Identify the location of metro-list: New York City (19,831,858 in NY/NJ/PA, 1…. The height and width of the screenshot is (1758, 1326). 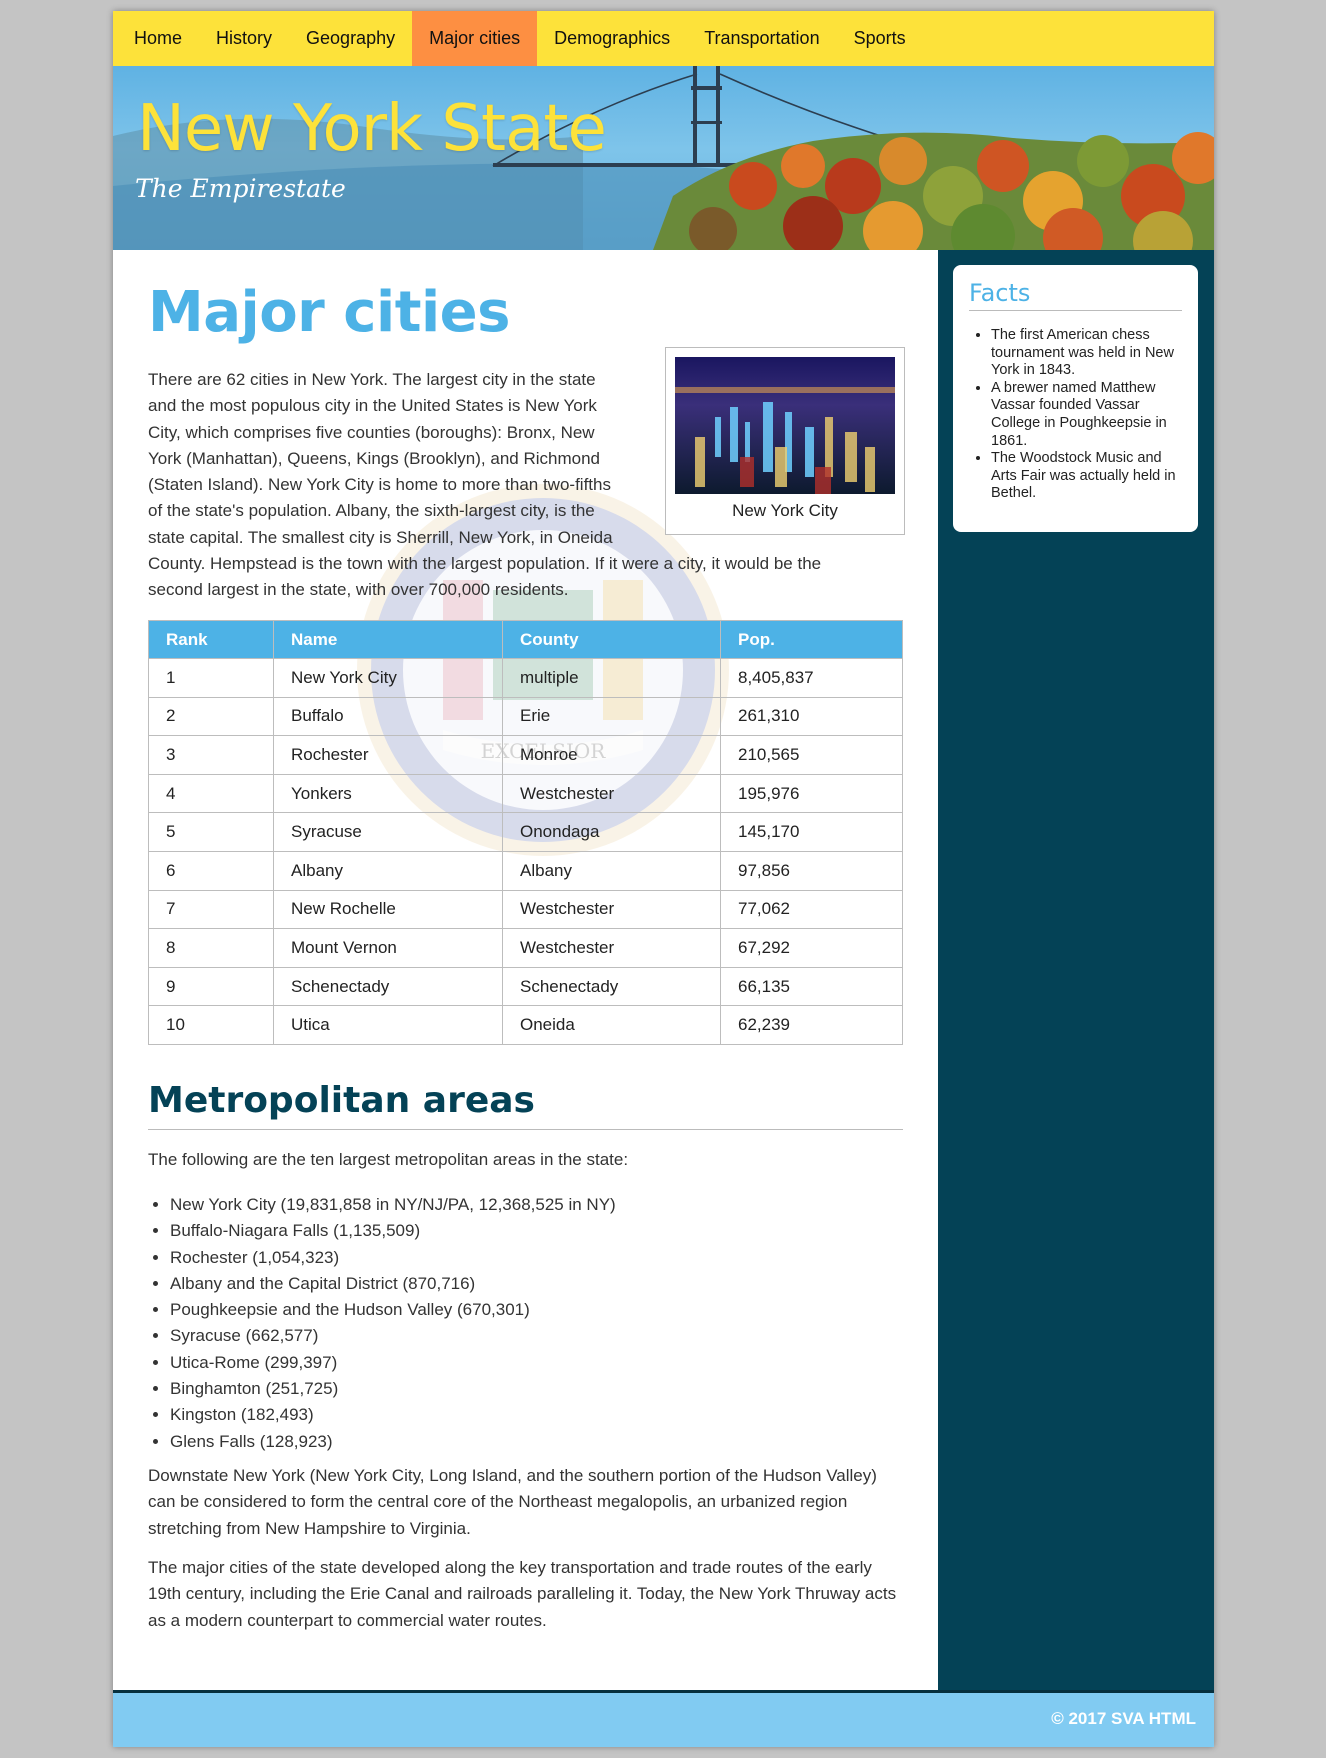
(393, 1323).